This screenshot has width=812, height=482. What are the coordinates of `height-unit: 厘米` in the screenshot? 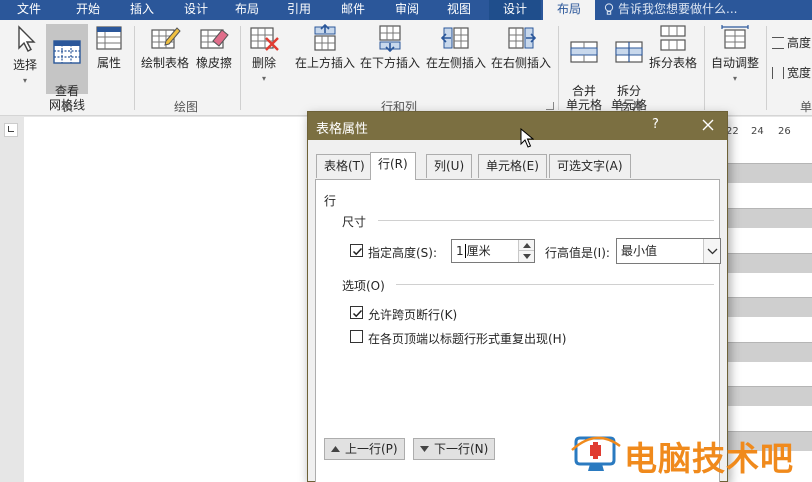 It's located at (478, 251).